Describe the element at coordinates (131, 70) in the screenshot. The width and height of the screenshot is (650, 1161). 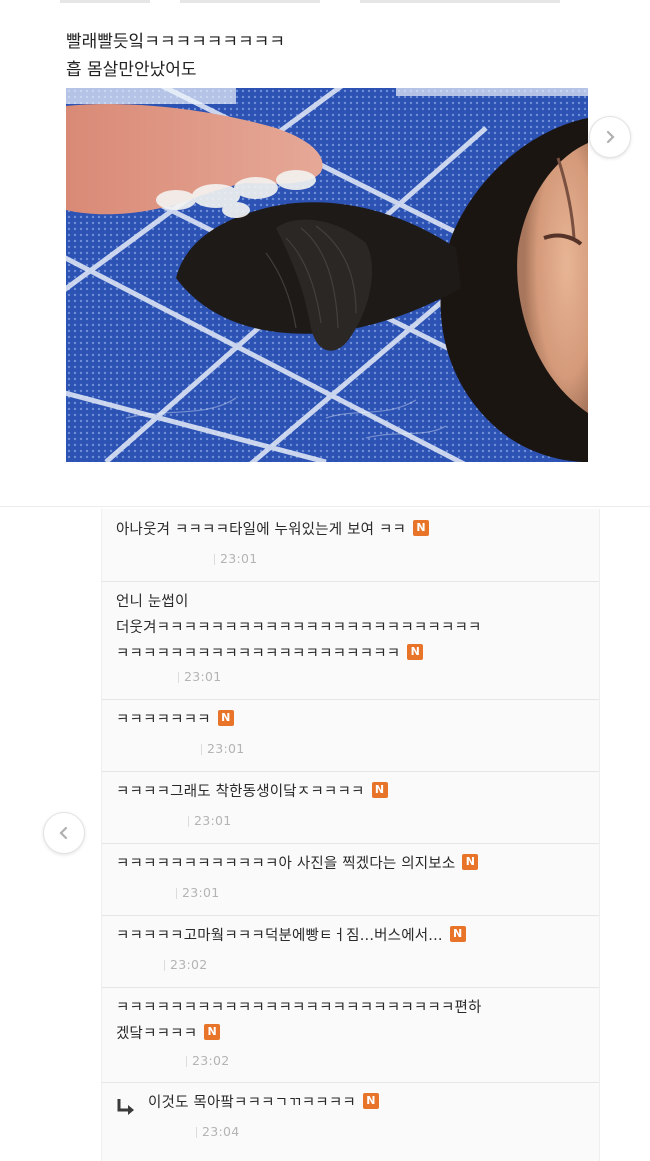
I see `caption-line-2: 흡 몸살만안났어도` at that location.